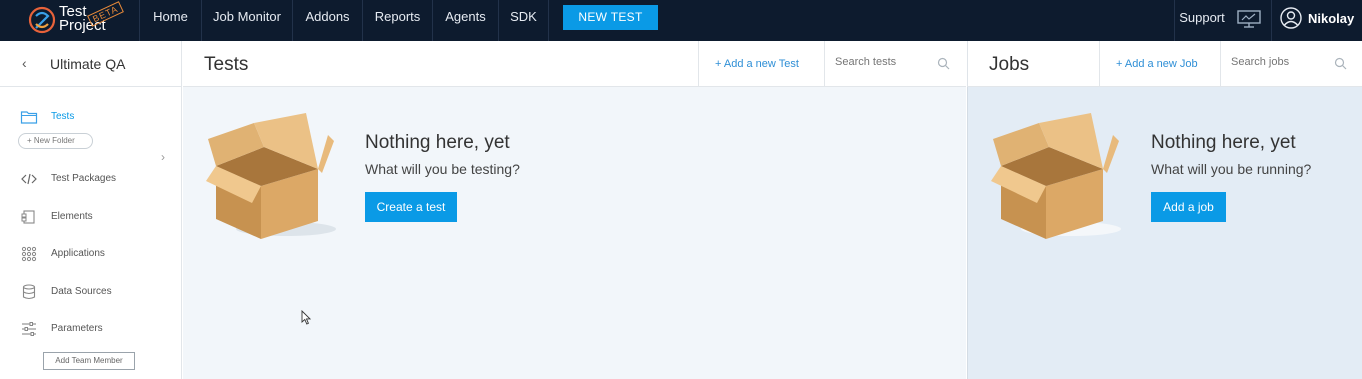 This screenshot has height=379, width=1362. I want to click on add-new-test-link: + Add a new Test, so click(761, 64).